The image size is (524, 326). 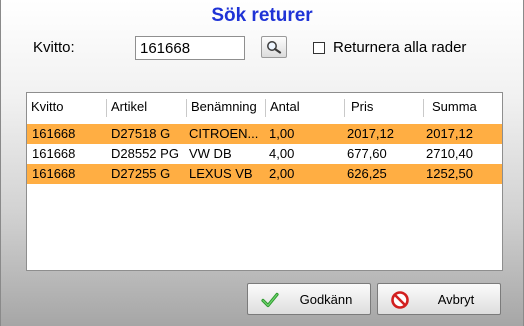 What do you see at coordinates (449, 153) in the screenshot?
I see `cell-summa: 2710,40` at bounding box center [449, 153].